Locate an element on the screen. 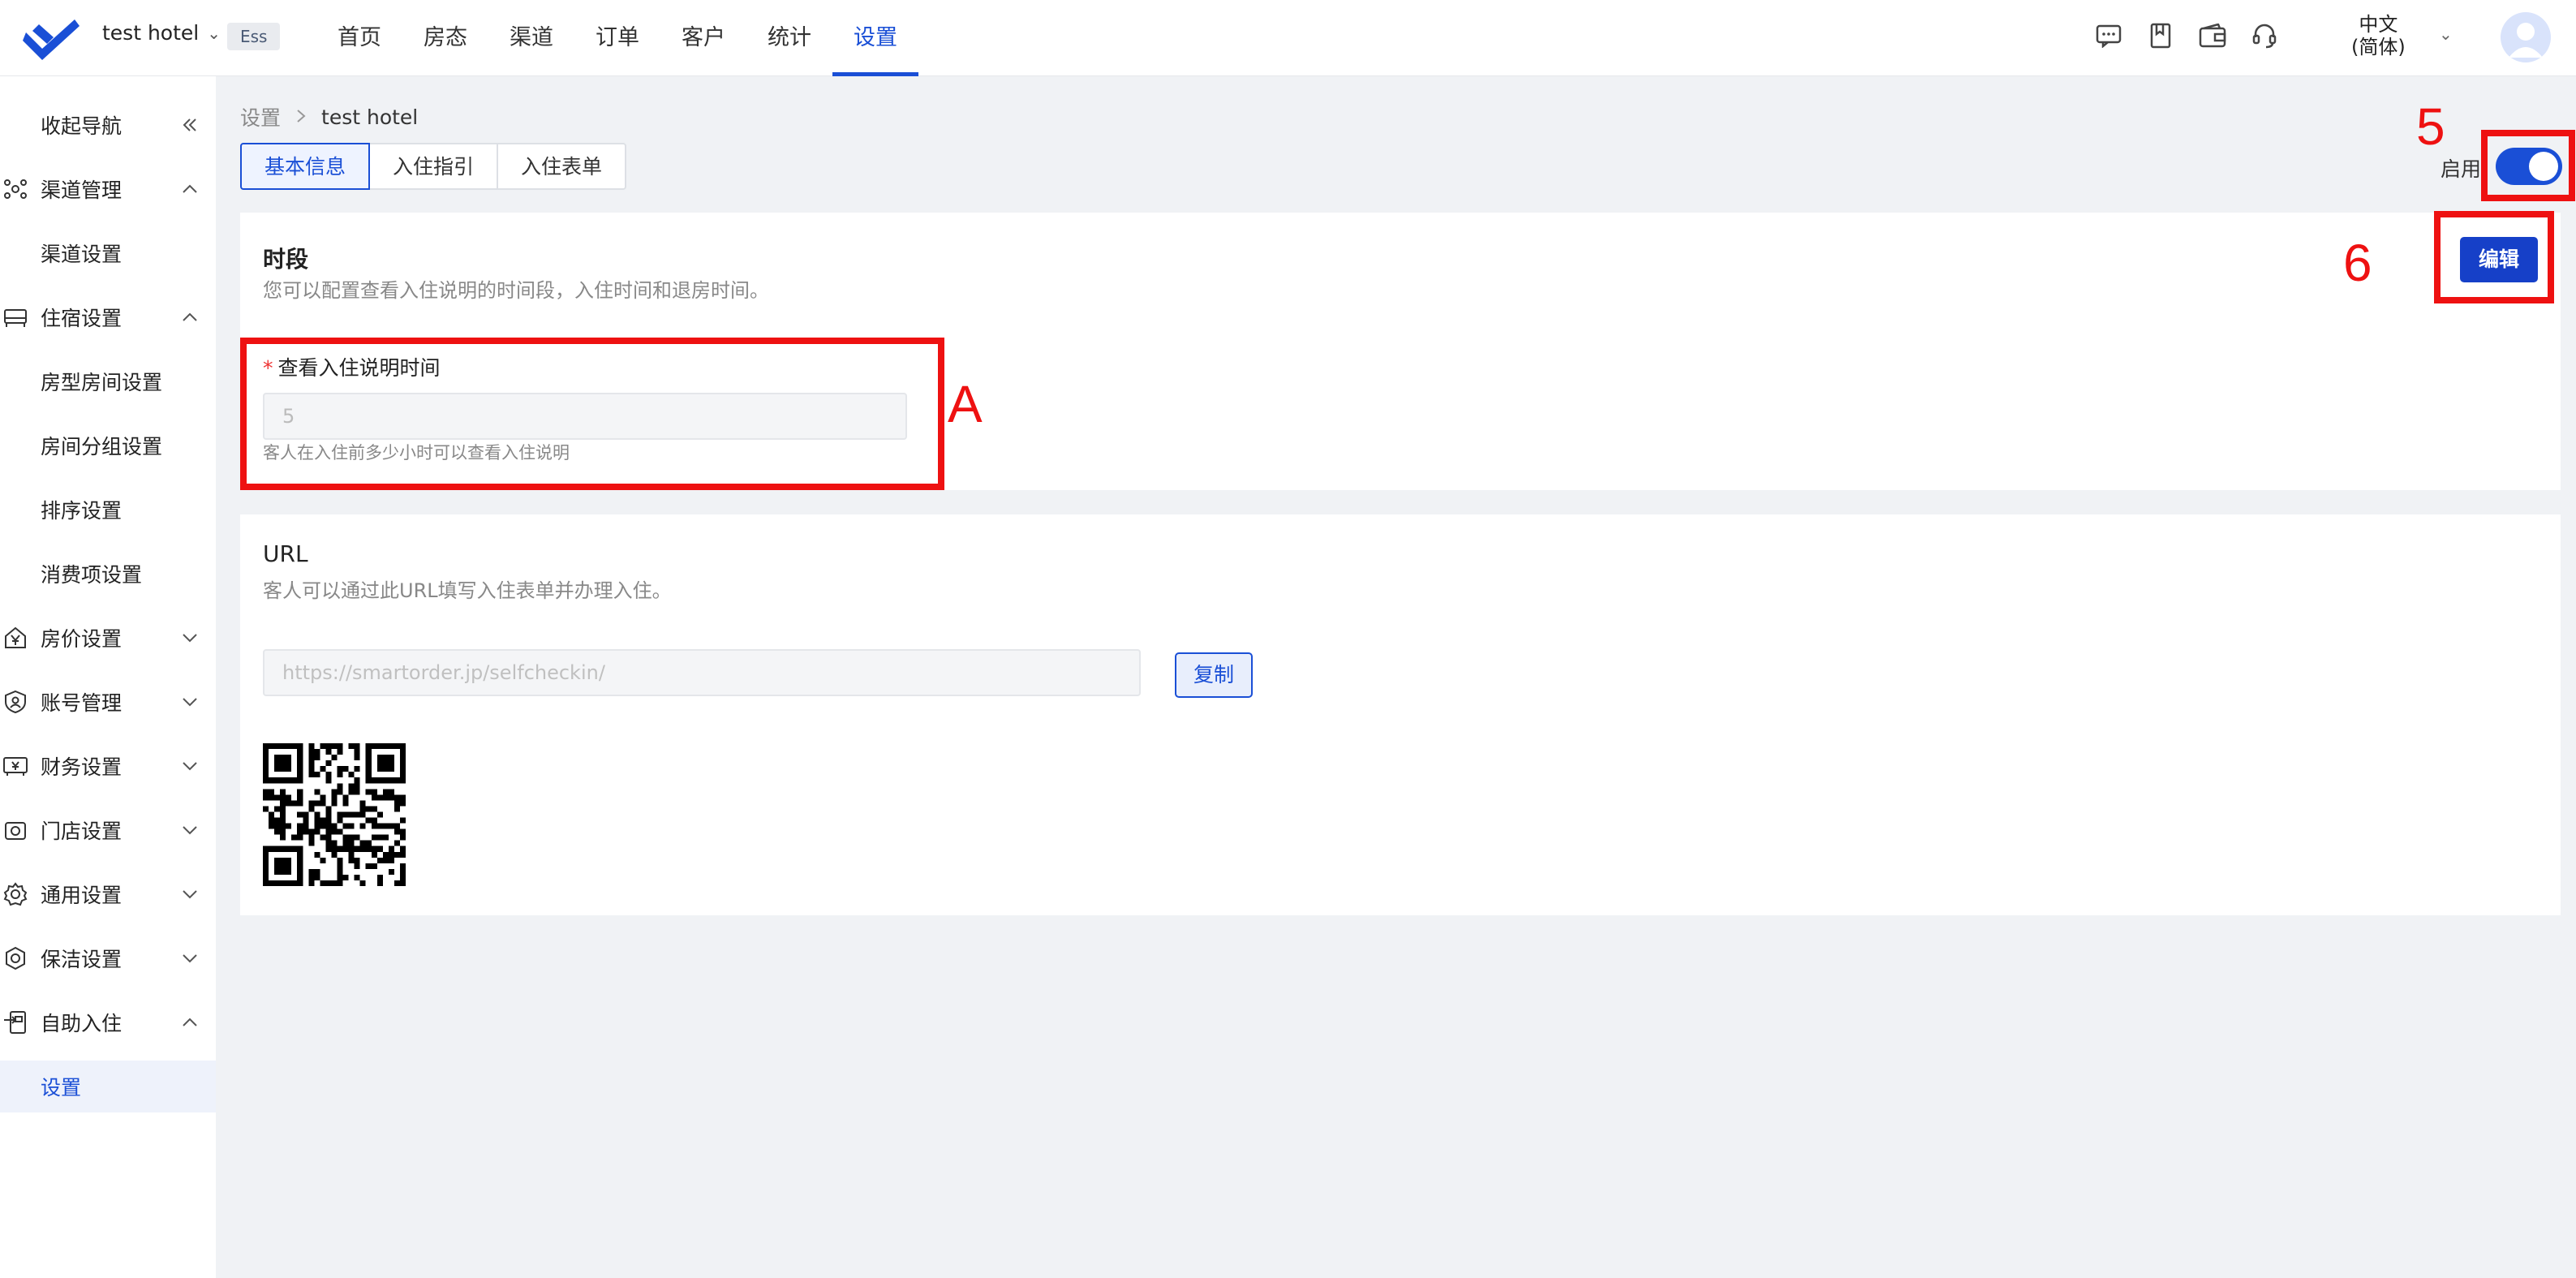 Image resolution: width=2576 pixels, height=1278 pixels. hotel-selector: test hotel ⌄ is located at coordinates (161, 33).